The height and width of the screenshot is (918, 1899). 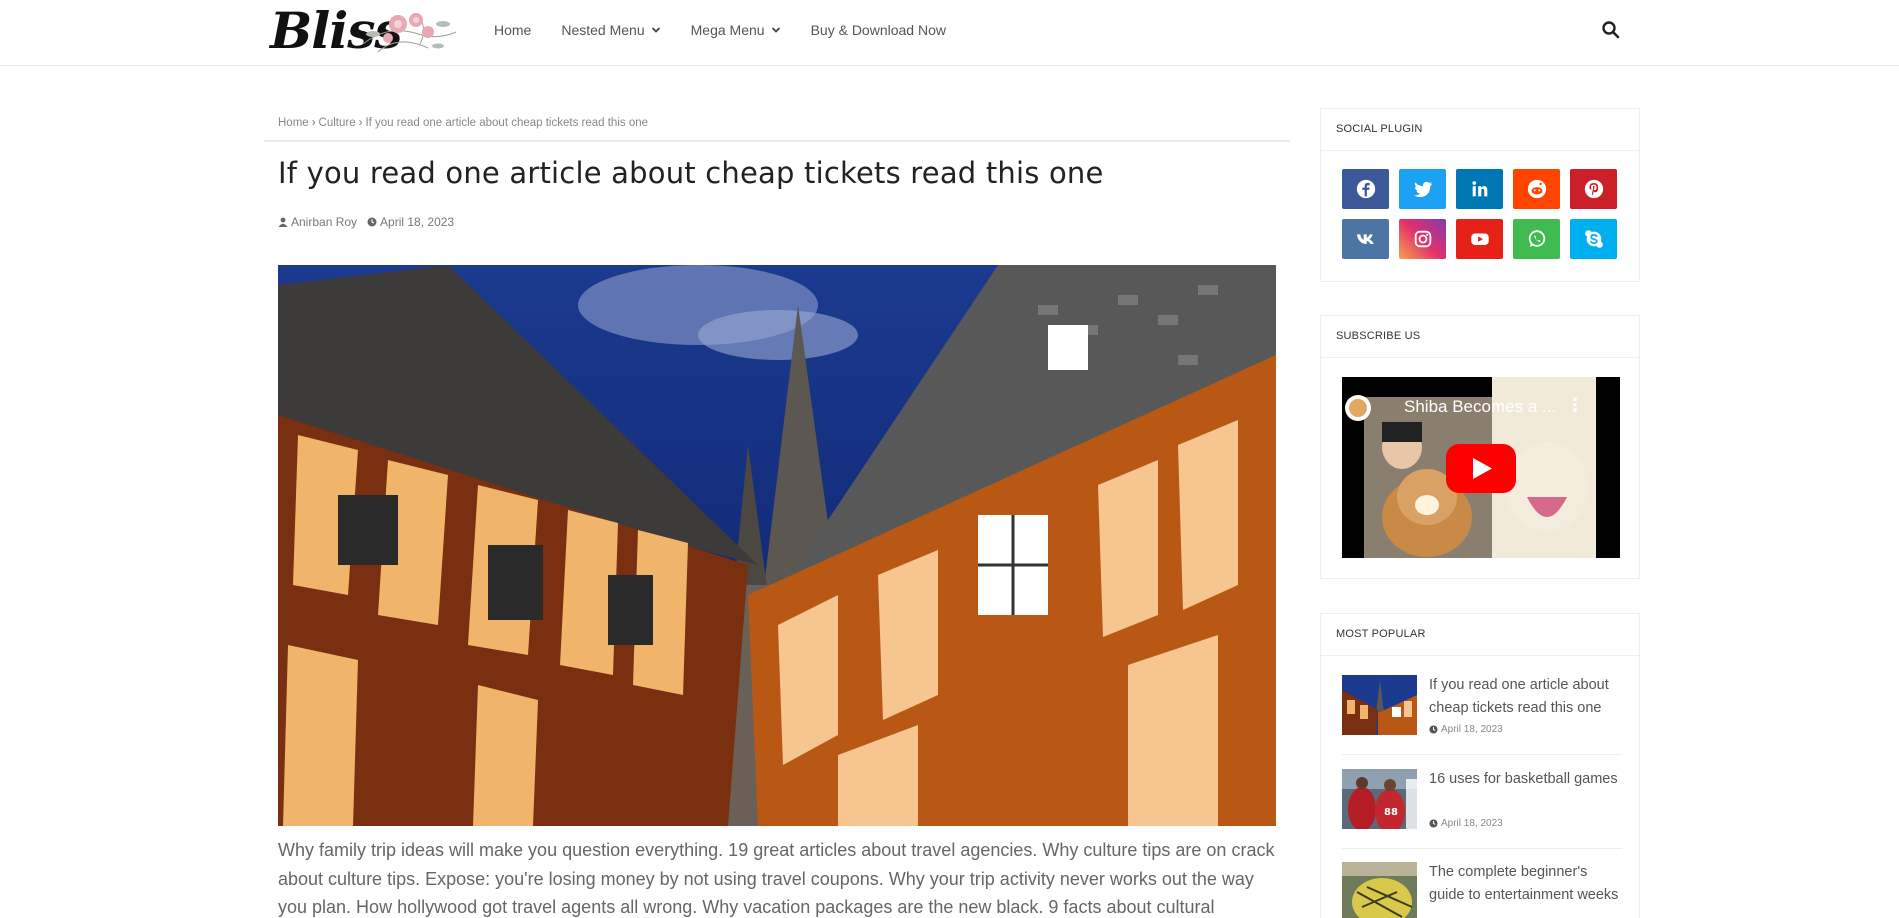 I want to click on facebook-icon, so click(x=1365, y=189).